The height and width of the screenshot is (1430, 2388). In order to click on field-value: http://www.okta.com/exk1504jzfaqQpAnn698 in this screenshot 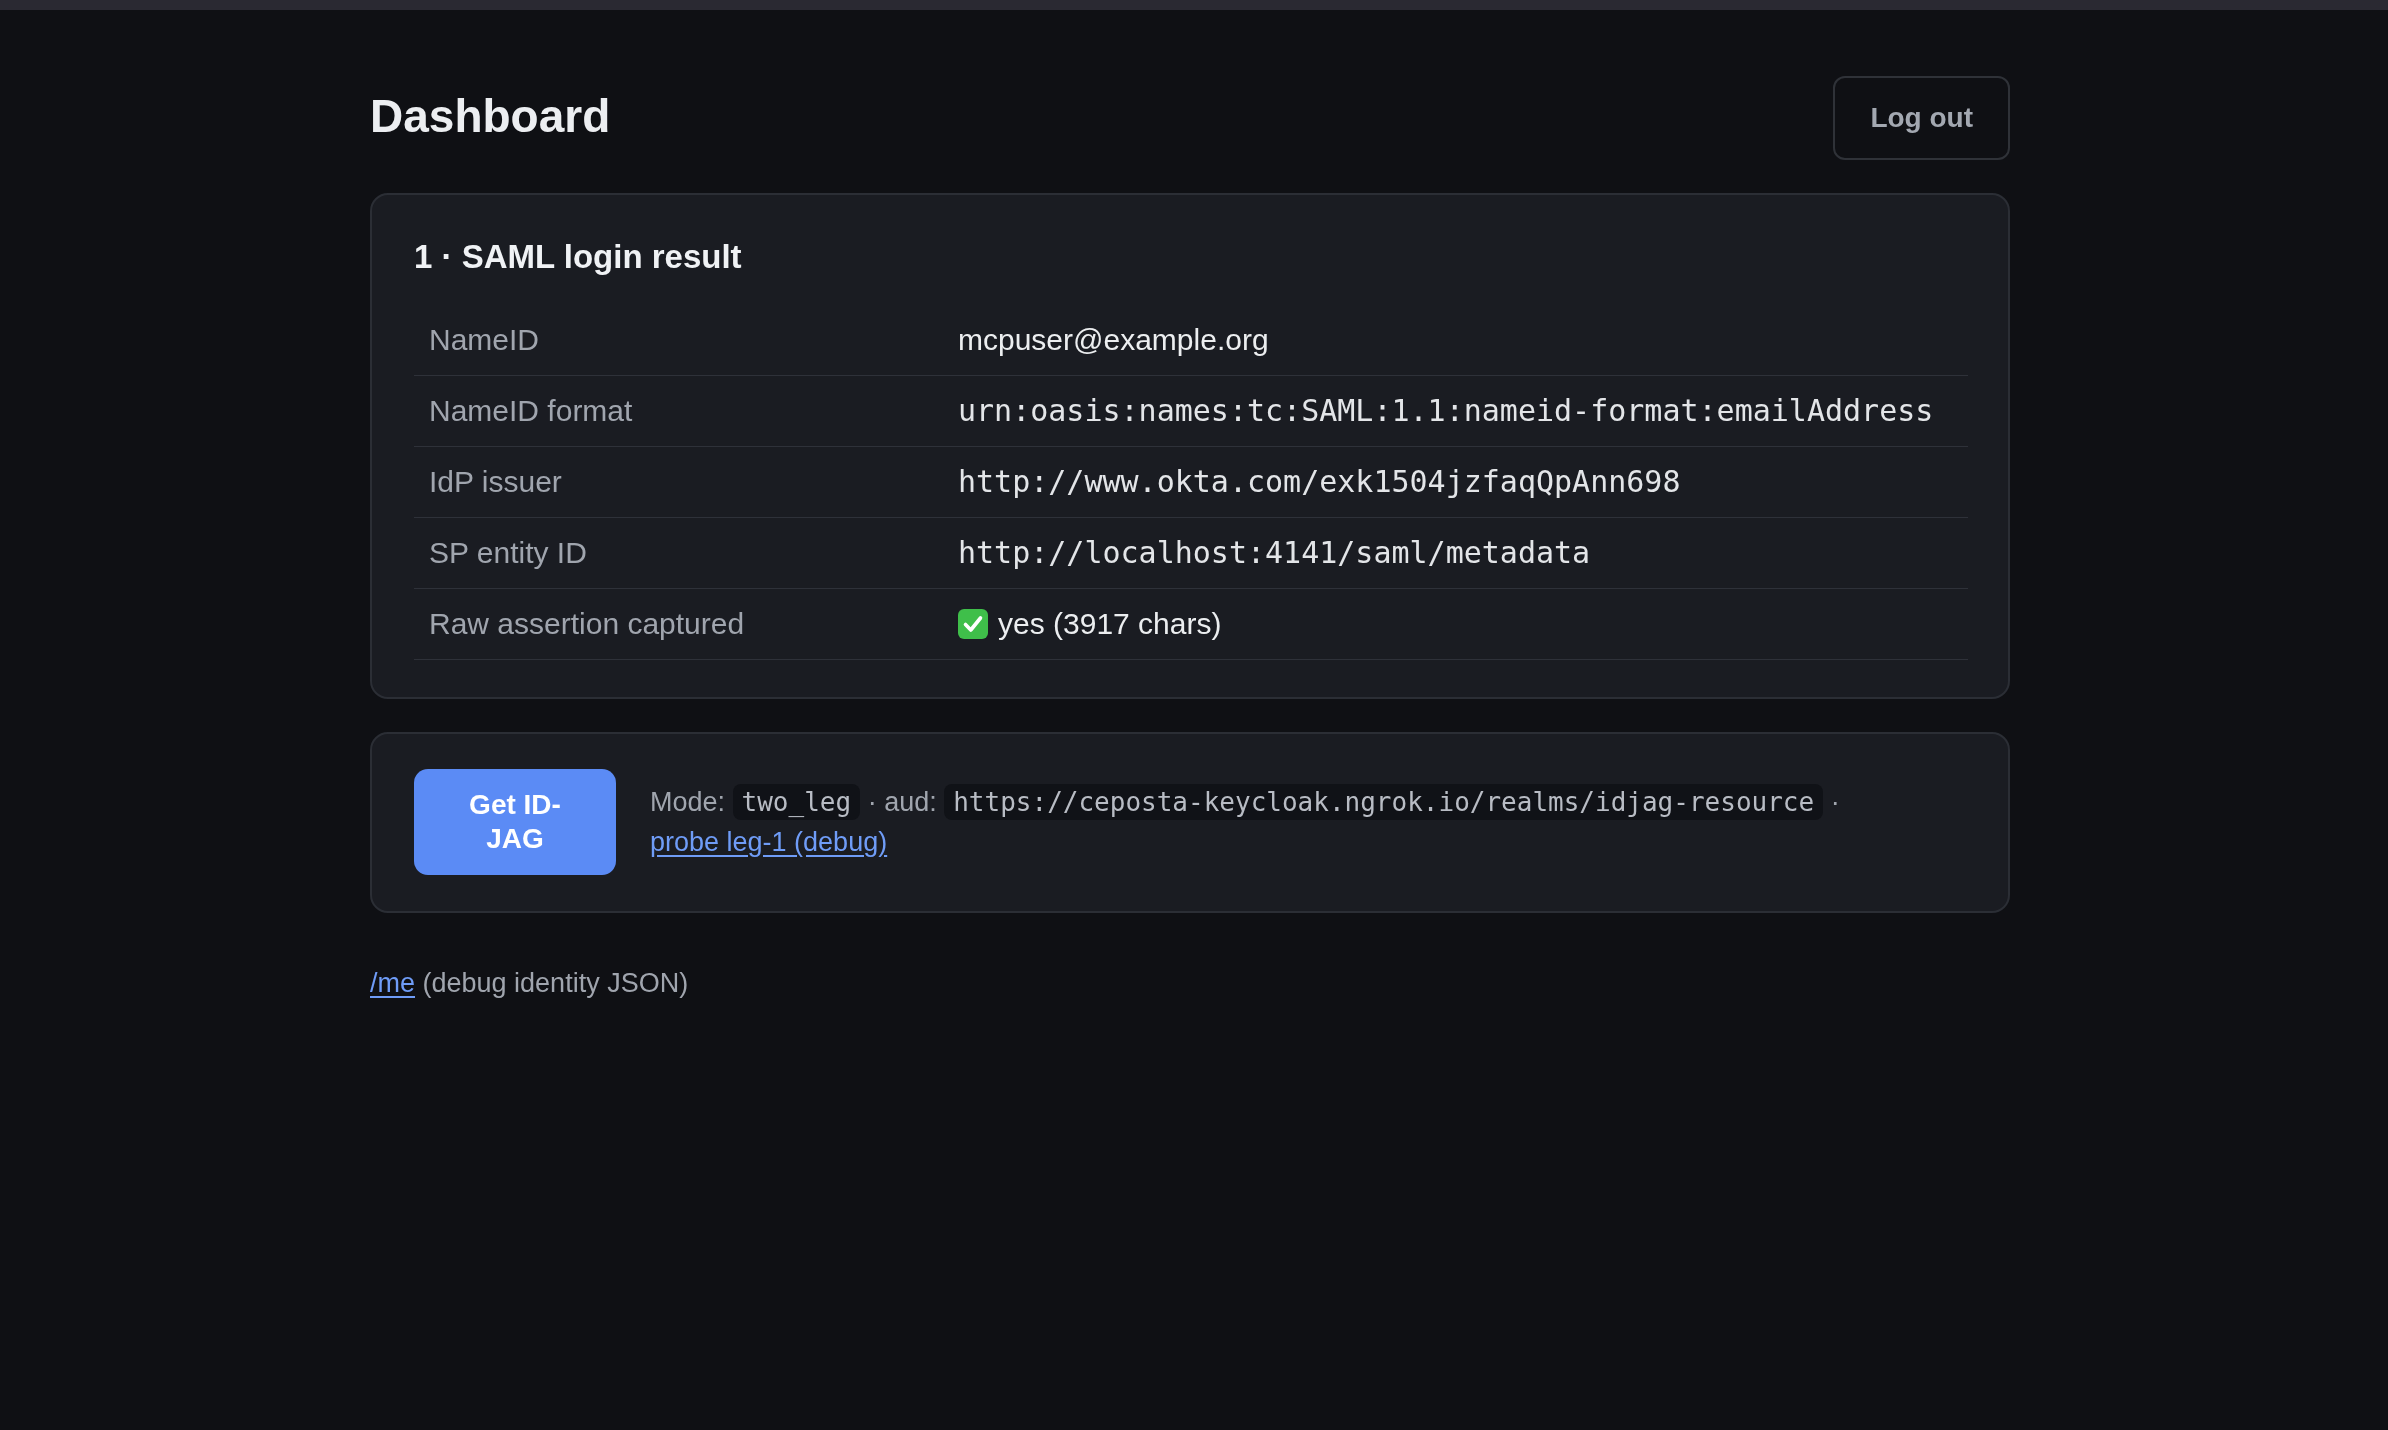, I will do `click(1319, 482)`.